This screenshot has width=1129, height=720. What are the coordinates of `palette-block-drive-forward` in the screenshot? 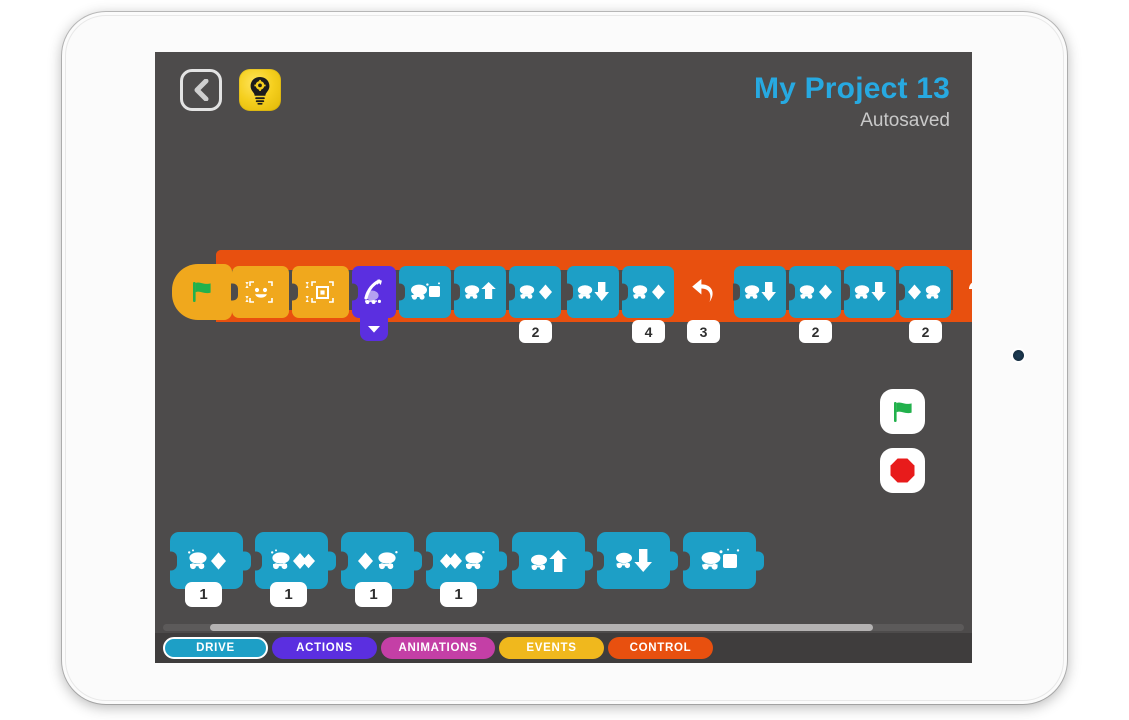 It's located at (206, 560).